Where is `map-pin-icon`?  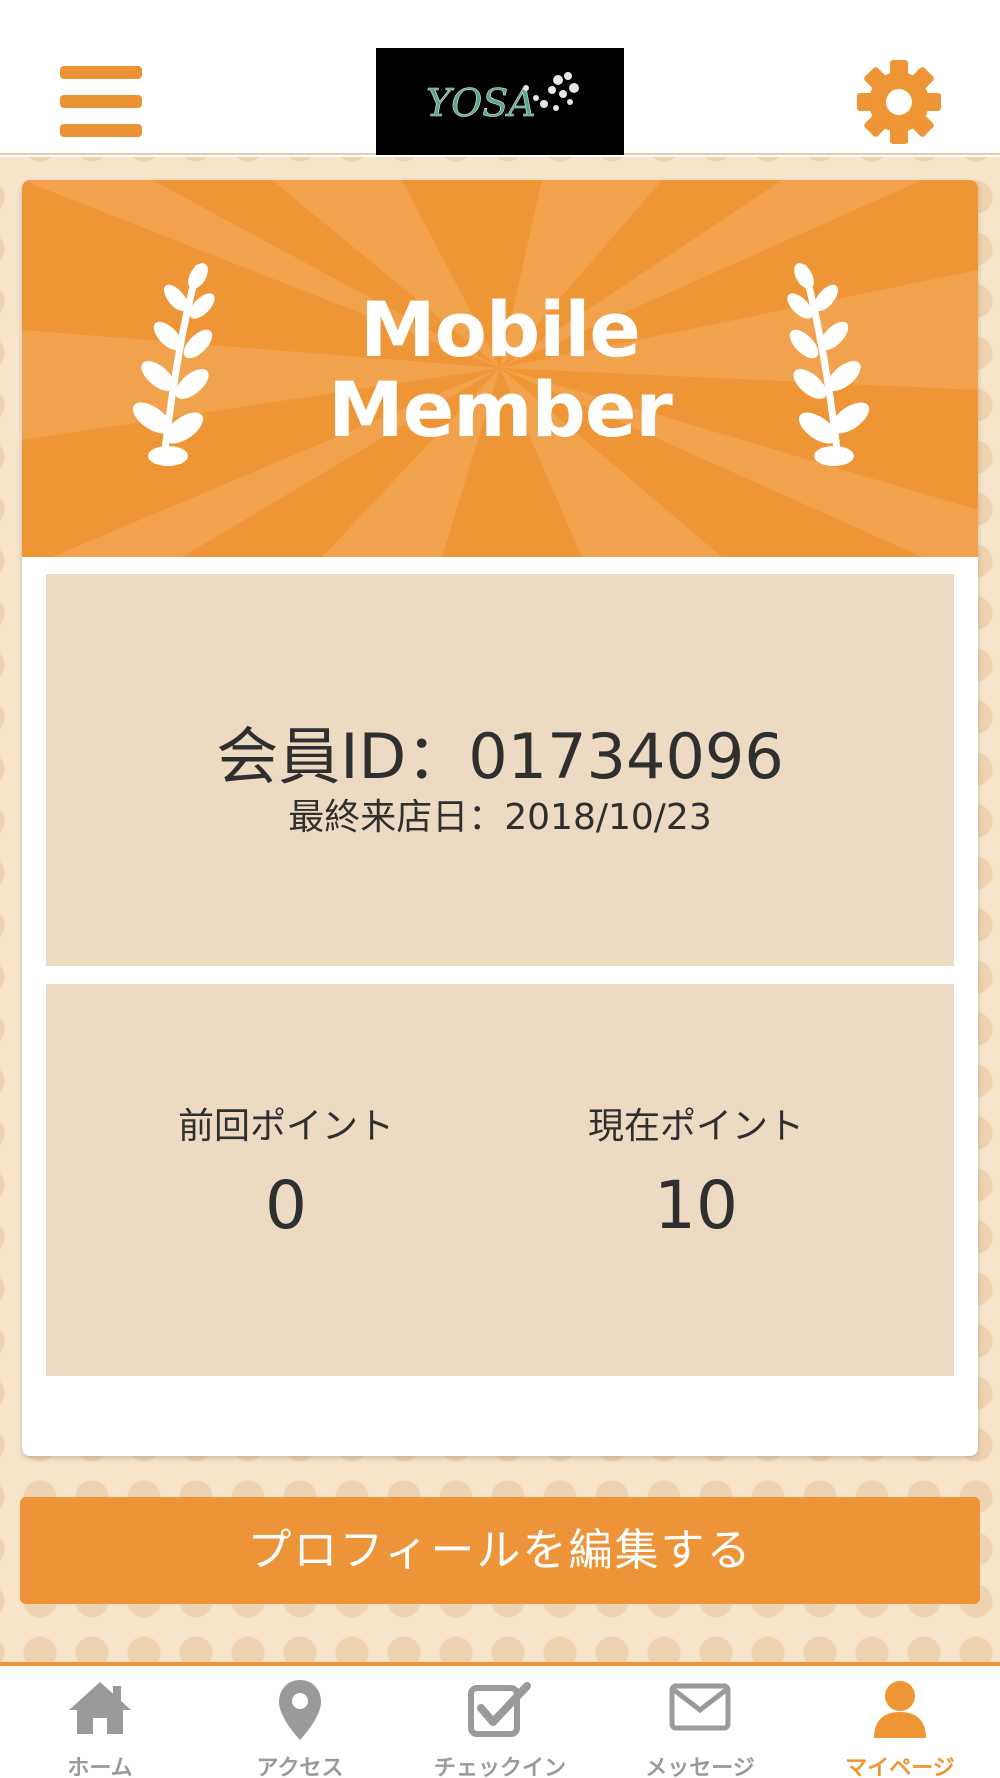
map-pin-icon is located at coordinates (300, 1710).